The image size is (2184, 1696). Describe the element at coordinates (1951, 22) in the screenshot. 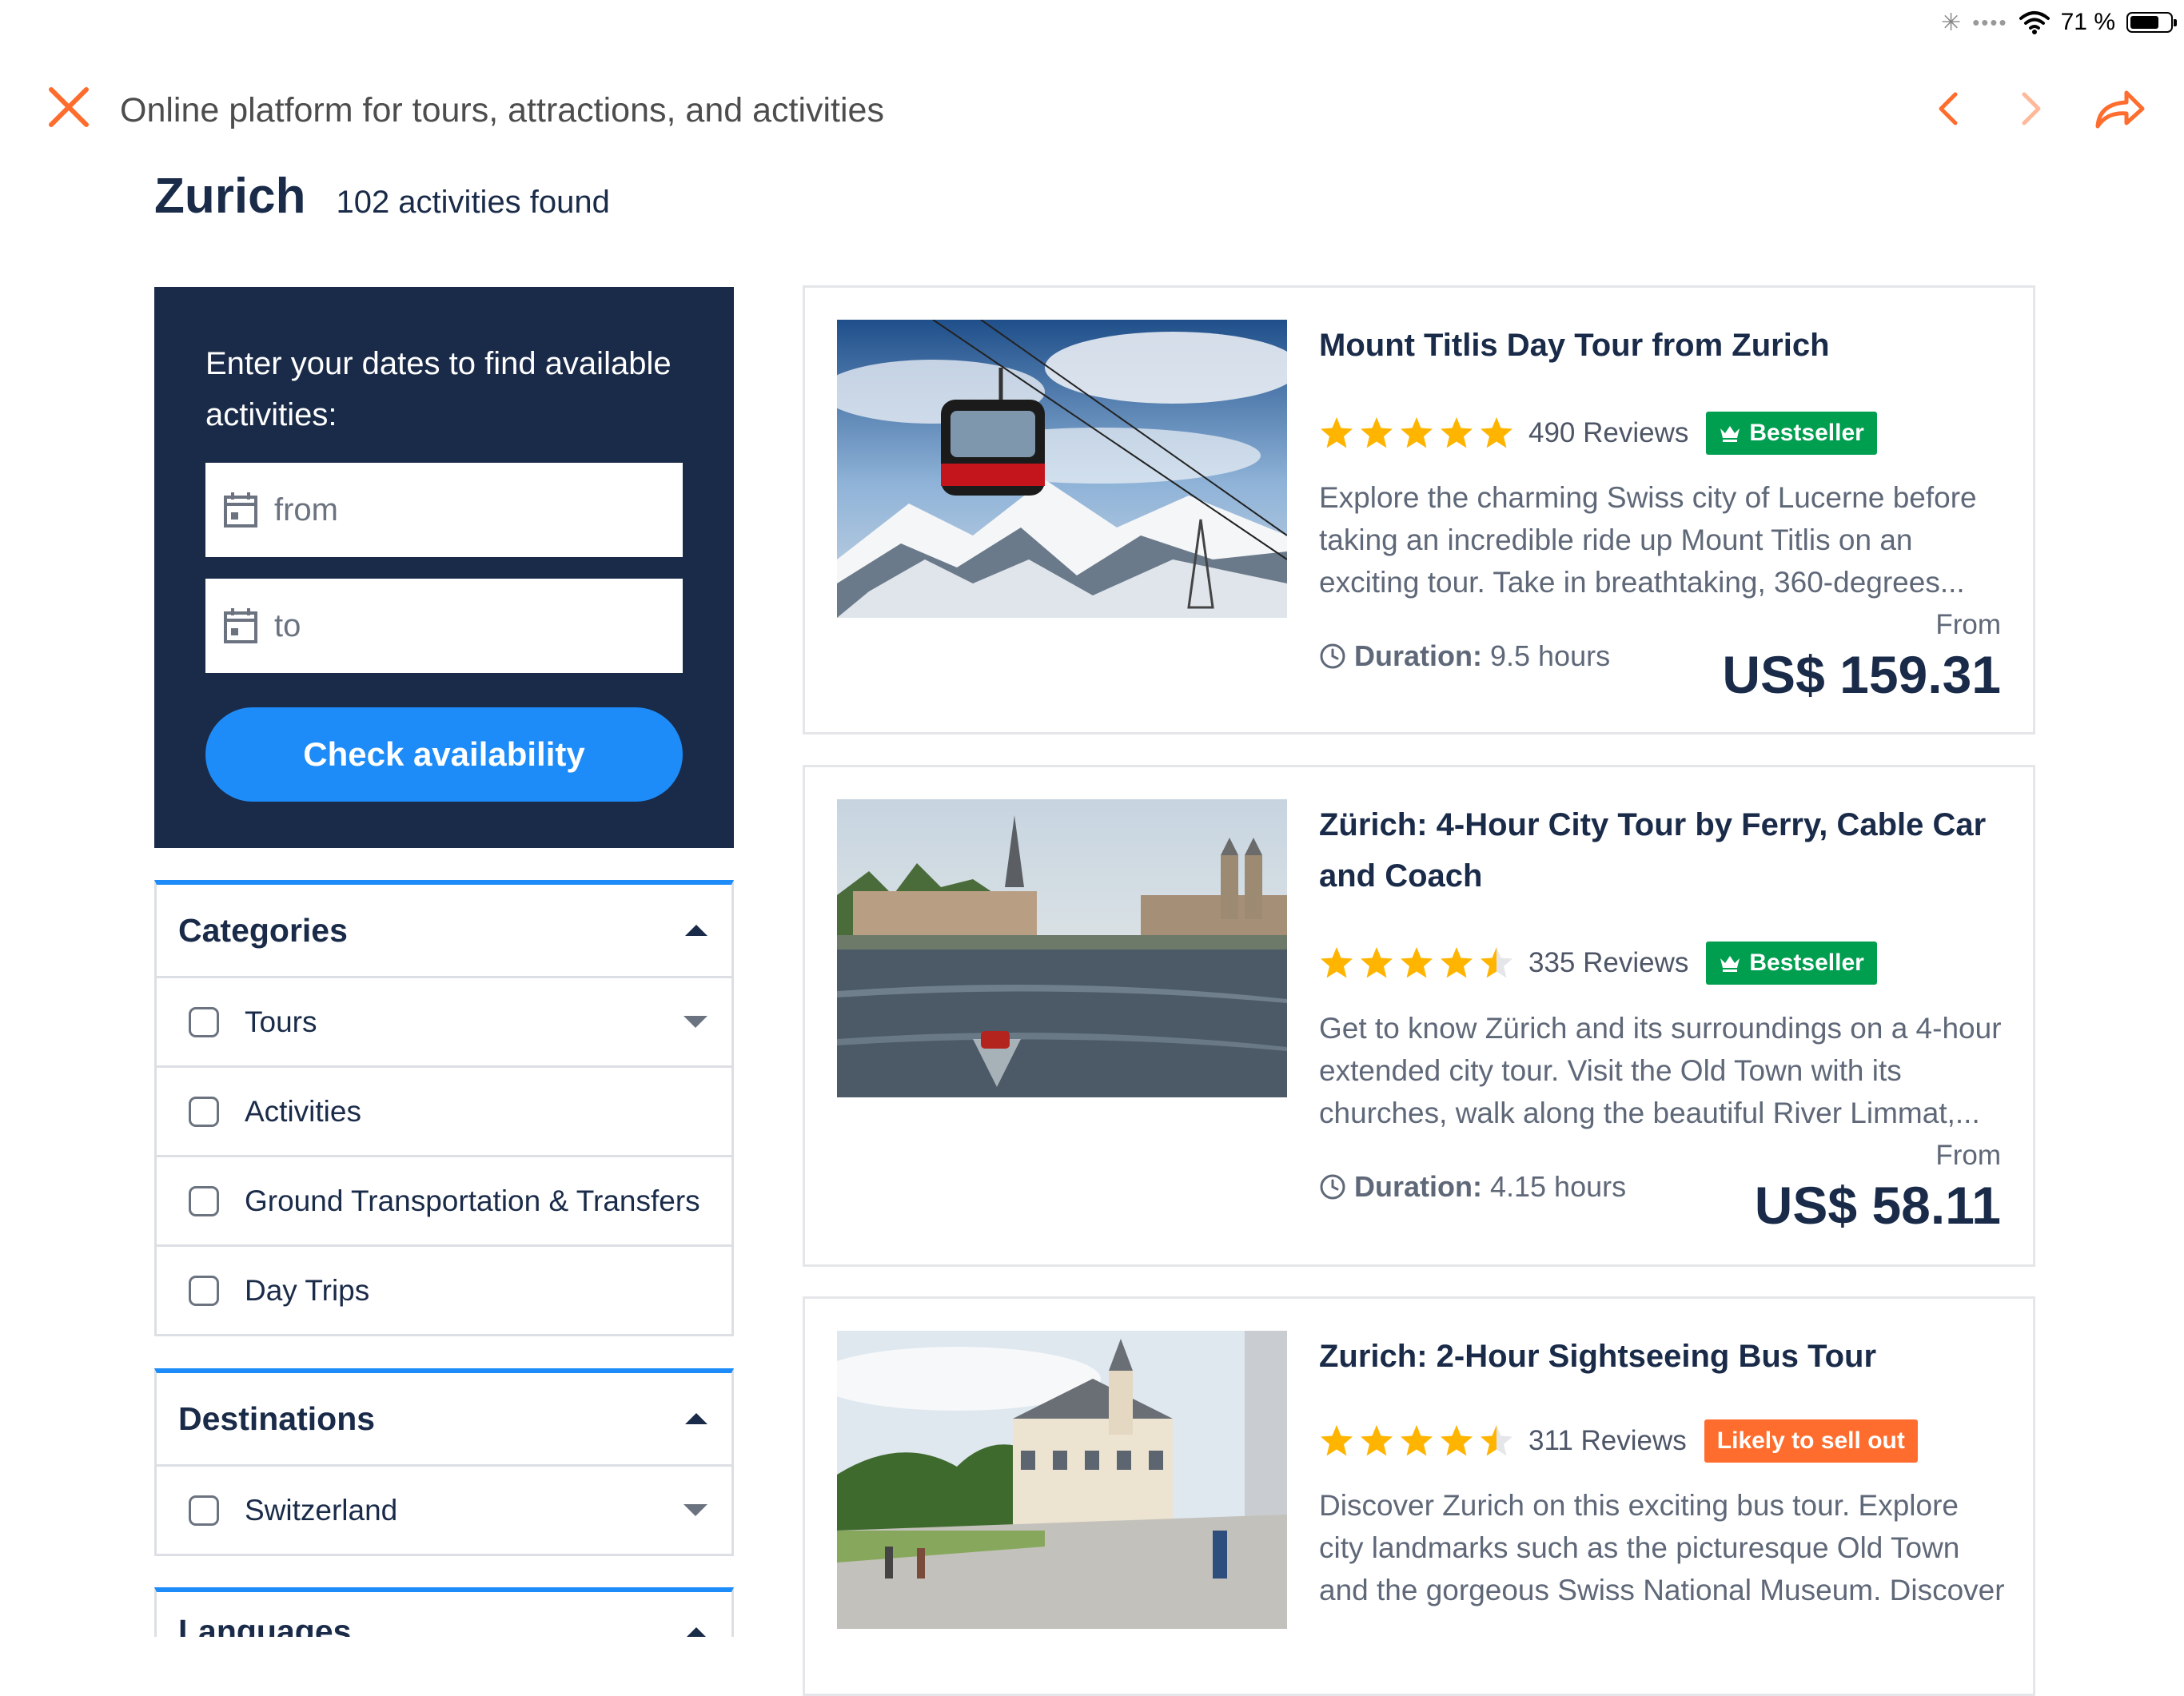

I see `loading-icon: ✳` at that location.